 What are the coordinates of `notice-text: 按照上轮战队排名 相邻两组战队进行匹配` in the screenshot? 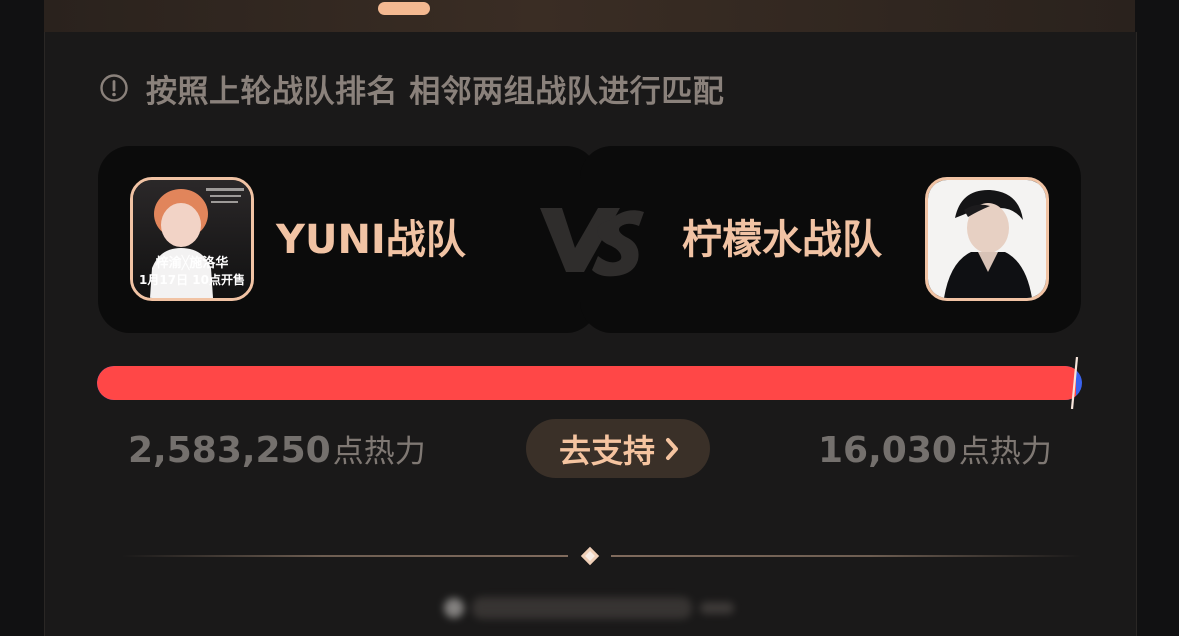 It's located at (435, 91).